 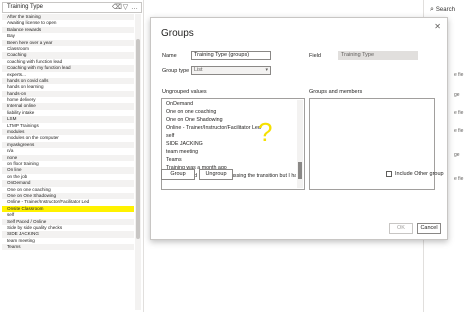 What do you see at coordinates (265, 132) in the screenshot?
I see `question-mark-annotation: ?` at bounding box center [265, 132].